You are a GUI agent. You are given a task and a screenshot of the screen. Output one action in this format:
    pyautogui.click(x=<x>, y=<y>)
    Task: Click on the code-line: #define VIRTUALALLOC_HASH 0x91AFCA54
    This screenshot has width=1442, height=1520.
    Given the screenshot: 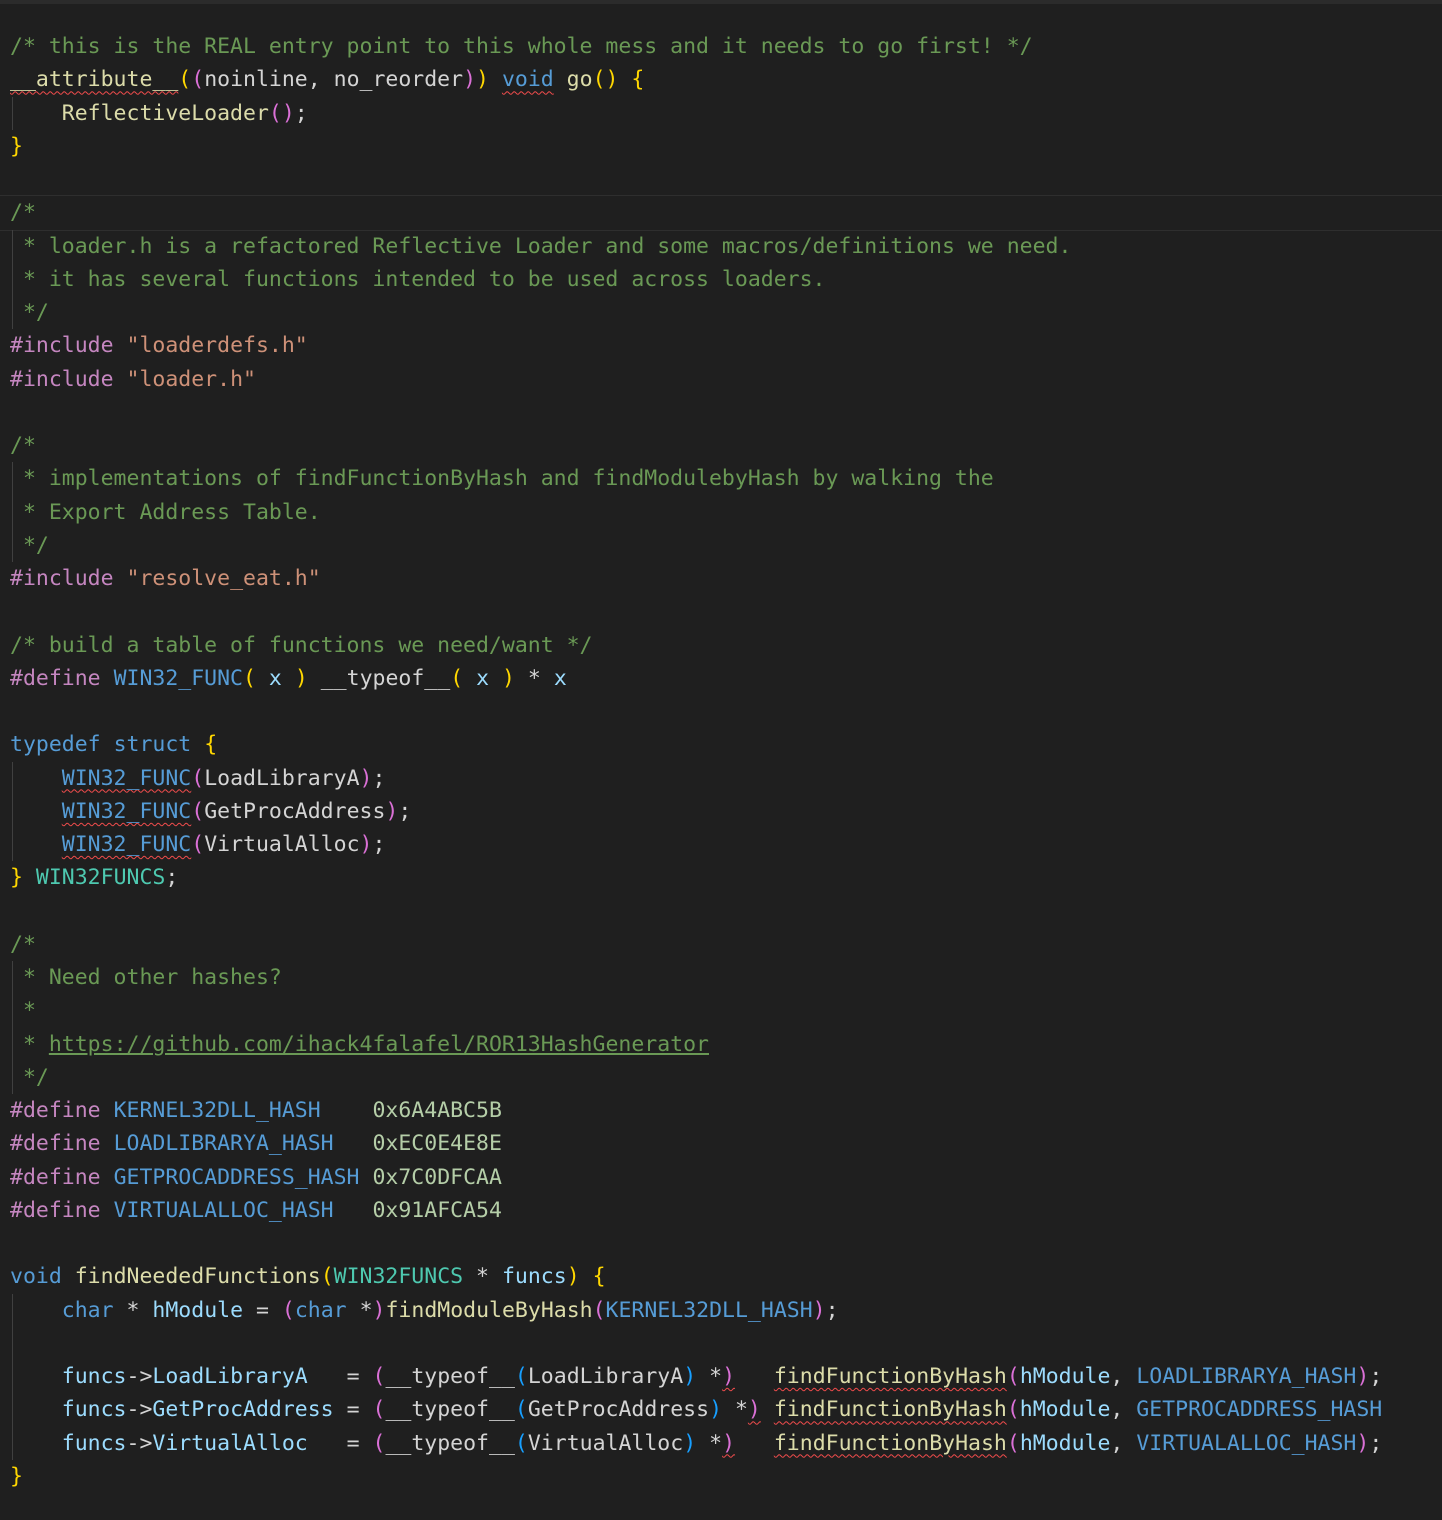 What is the action you would take?
    pyautogui.click(x=726, y=1210)
    